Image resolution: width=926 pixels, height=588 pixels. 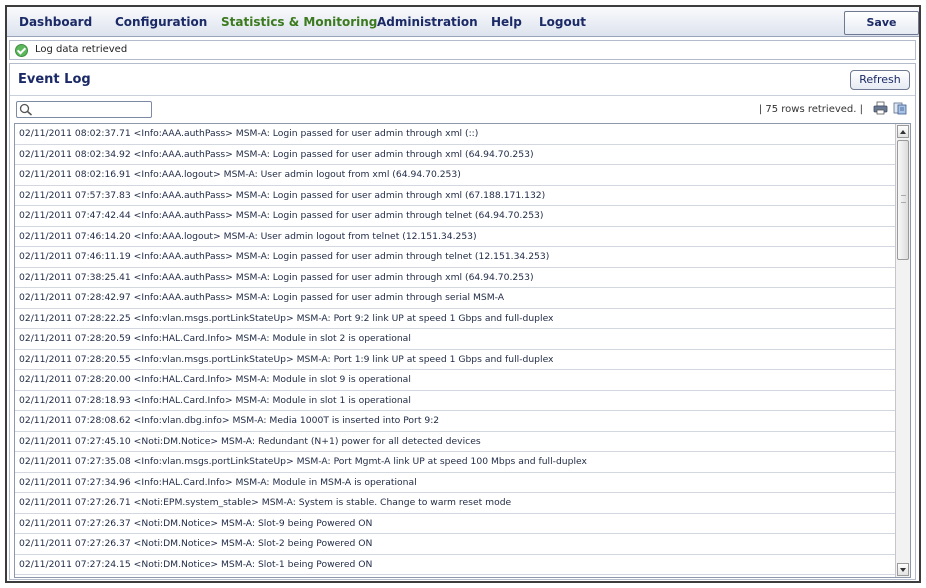 I want to click on refresh-button: Refresh, so click(x=880, y=80).